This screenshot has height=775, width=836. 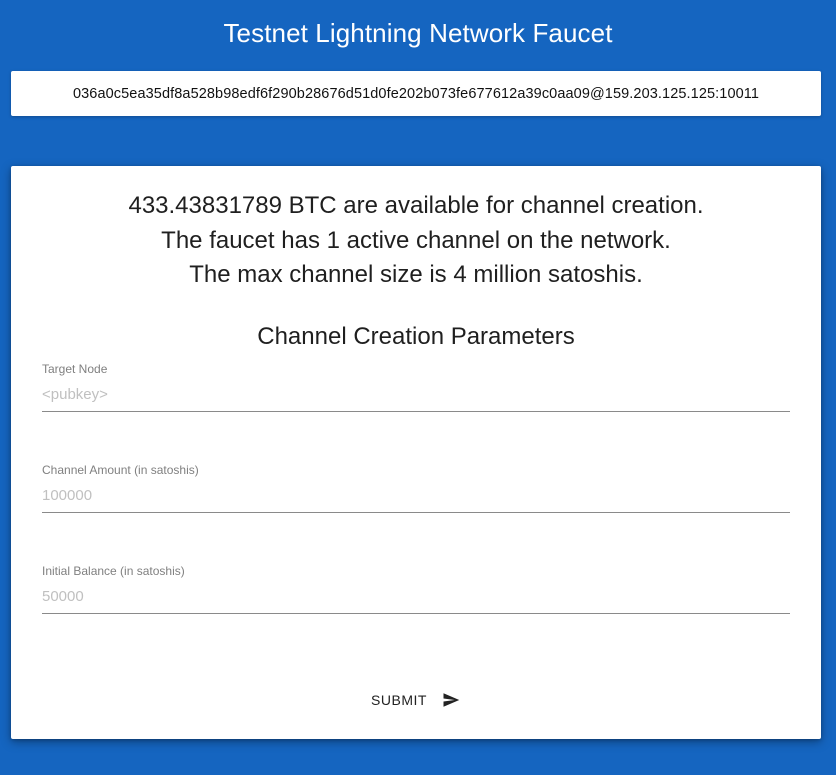 I want to click on target-node-input, so click(x=416, y=394).